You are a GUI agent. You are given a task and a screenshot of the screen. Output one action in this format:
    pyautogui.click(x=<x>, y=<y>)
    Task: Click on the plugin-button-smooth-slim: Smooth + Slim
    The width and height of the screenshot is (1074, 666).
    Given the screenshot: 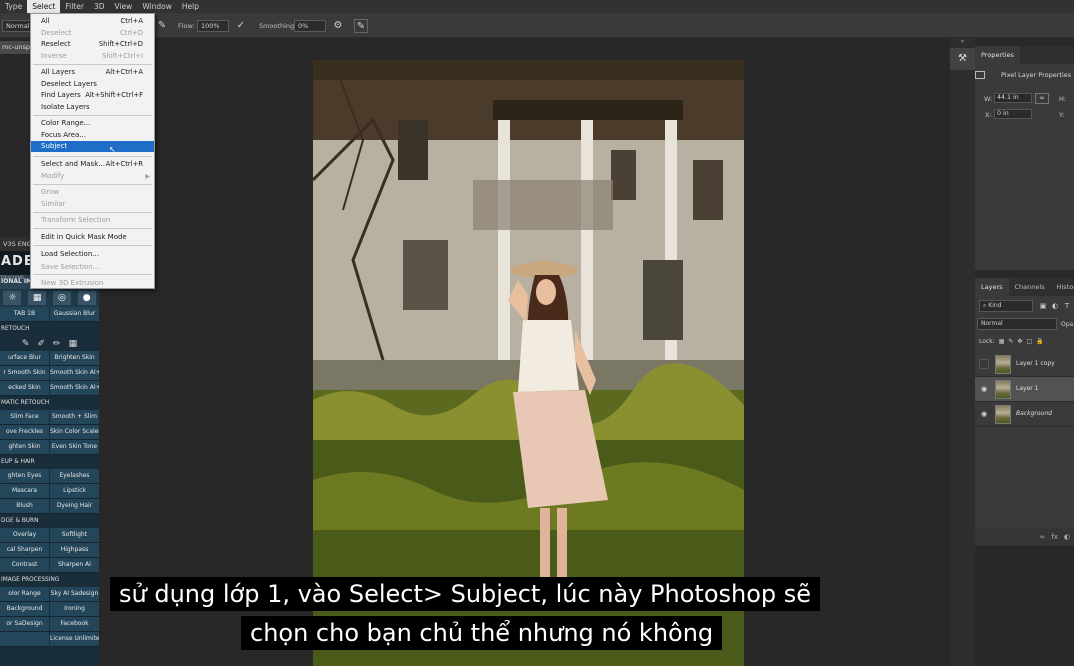 What is the action you would take?
    pyautogui.click(x=74, y=417)
    